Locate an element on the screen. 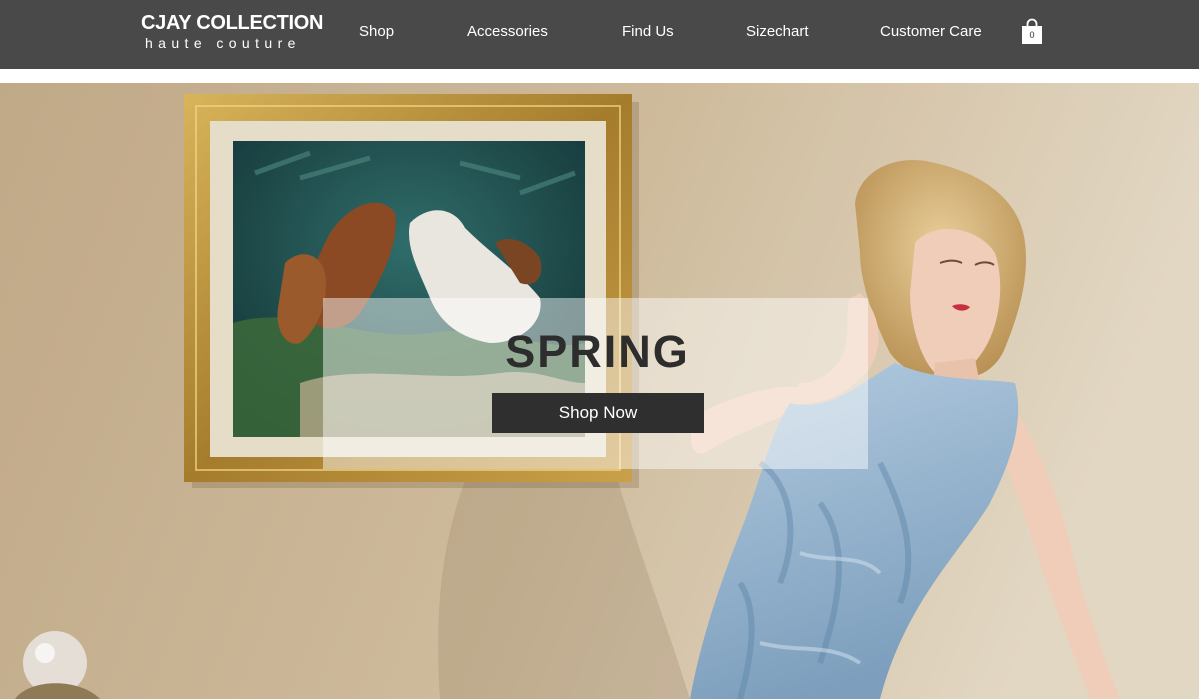 Image resolution: width=1199 pixels, height=699 pixels. cart-count: 0 is located at coordinates (1032, 35).